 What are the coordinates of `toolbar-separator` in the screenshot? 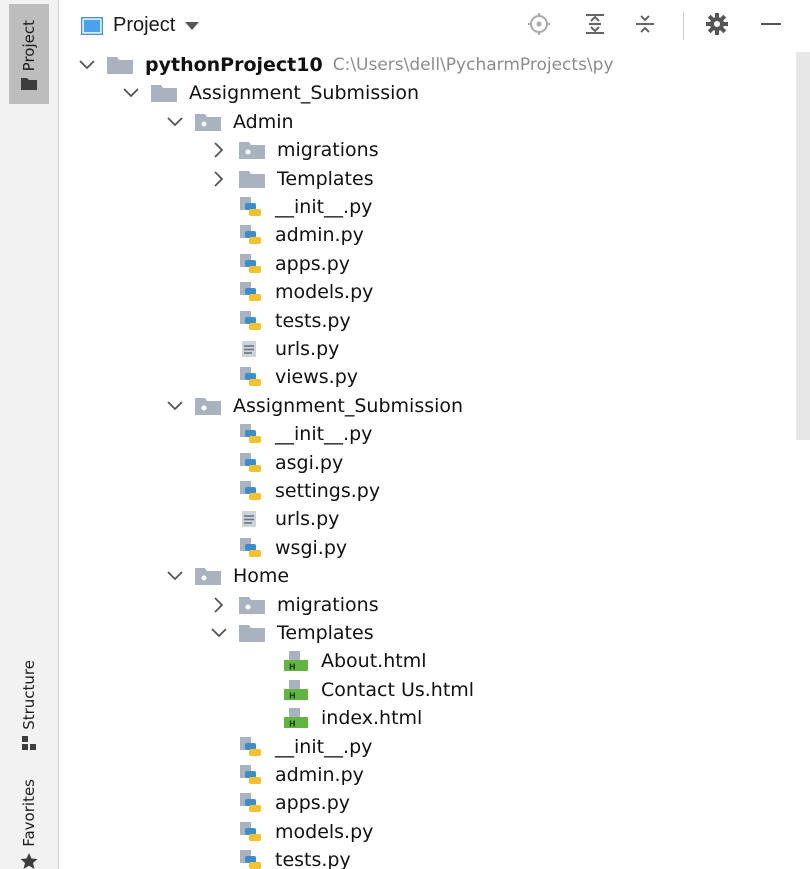 It's located at (683, 26).